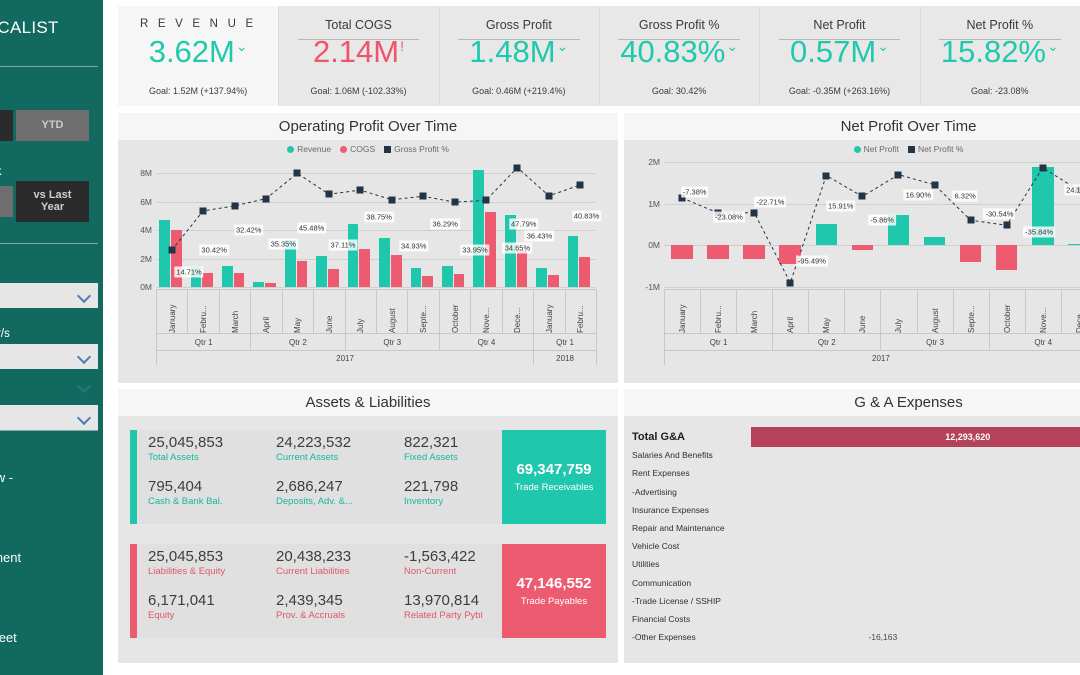 Image resolution: width=1080 pixels, height=675 pixels. Describe the element at coordinates (10, 557) in the screenshot. I see `sidebar-item-income-statement: e Statement` at that location.